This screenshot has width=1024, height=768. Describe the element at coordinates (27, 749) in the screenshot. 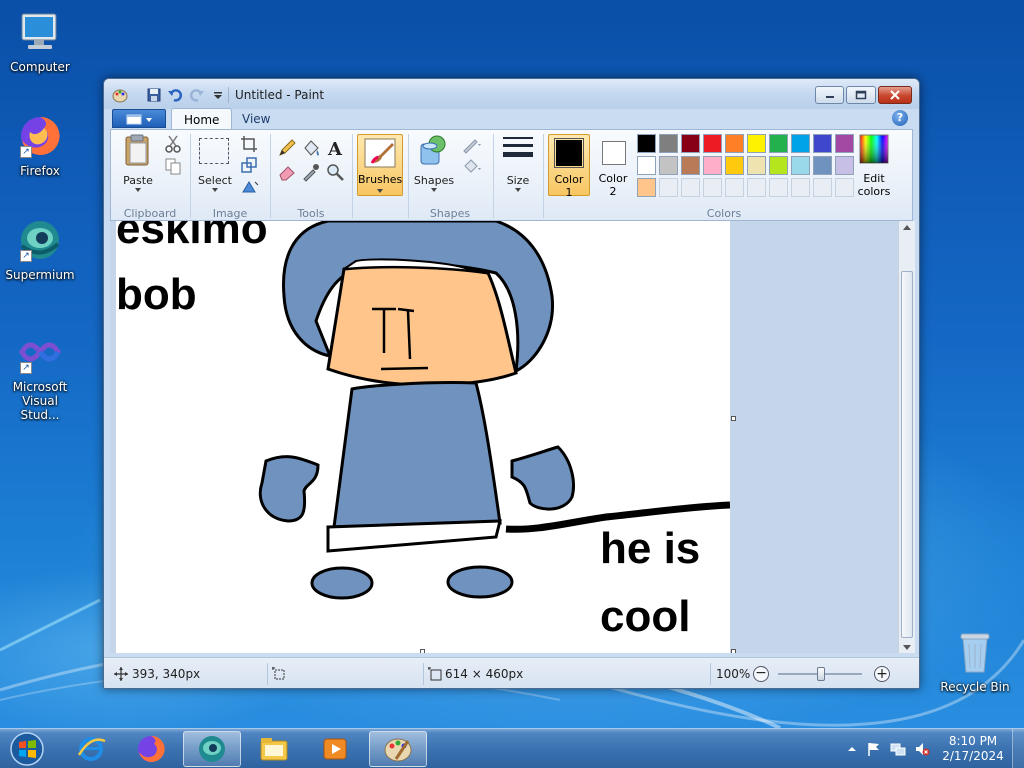

I see `start-button` at that location.